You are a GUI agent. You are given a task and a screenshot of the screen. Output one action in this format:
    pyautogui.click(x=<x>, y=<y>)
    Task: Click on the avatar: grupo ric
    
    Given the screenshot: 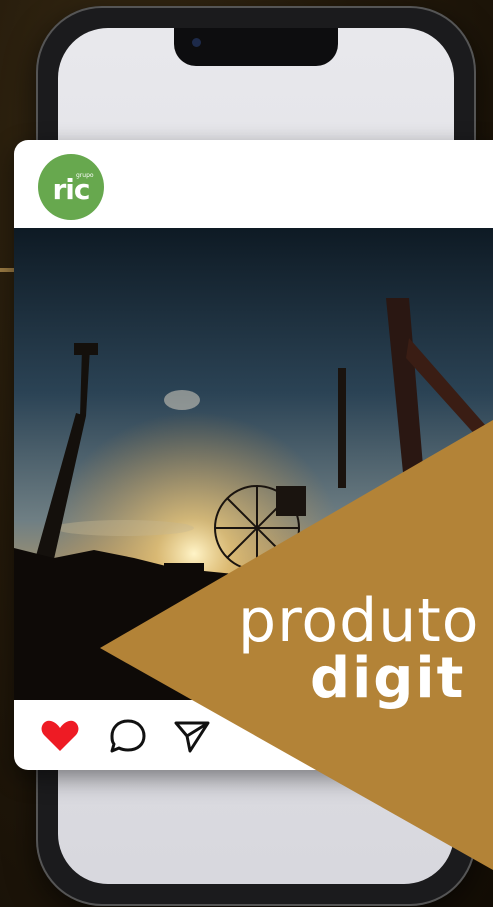 What is the action you would take?
    pyautogui.click(x=71, y=187)
    